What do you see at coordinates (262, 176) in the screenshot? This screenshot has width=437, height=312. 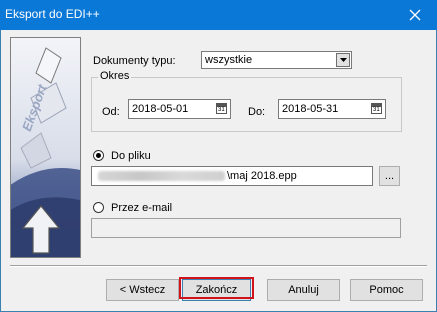 I see `file-path-value: \maj 2018.epp` at bounding box center [262, 176].